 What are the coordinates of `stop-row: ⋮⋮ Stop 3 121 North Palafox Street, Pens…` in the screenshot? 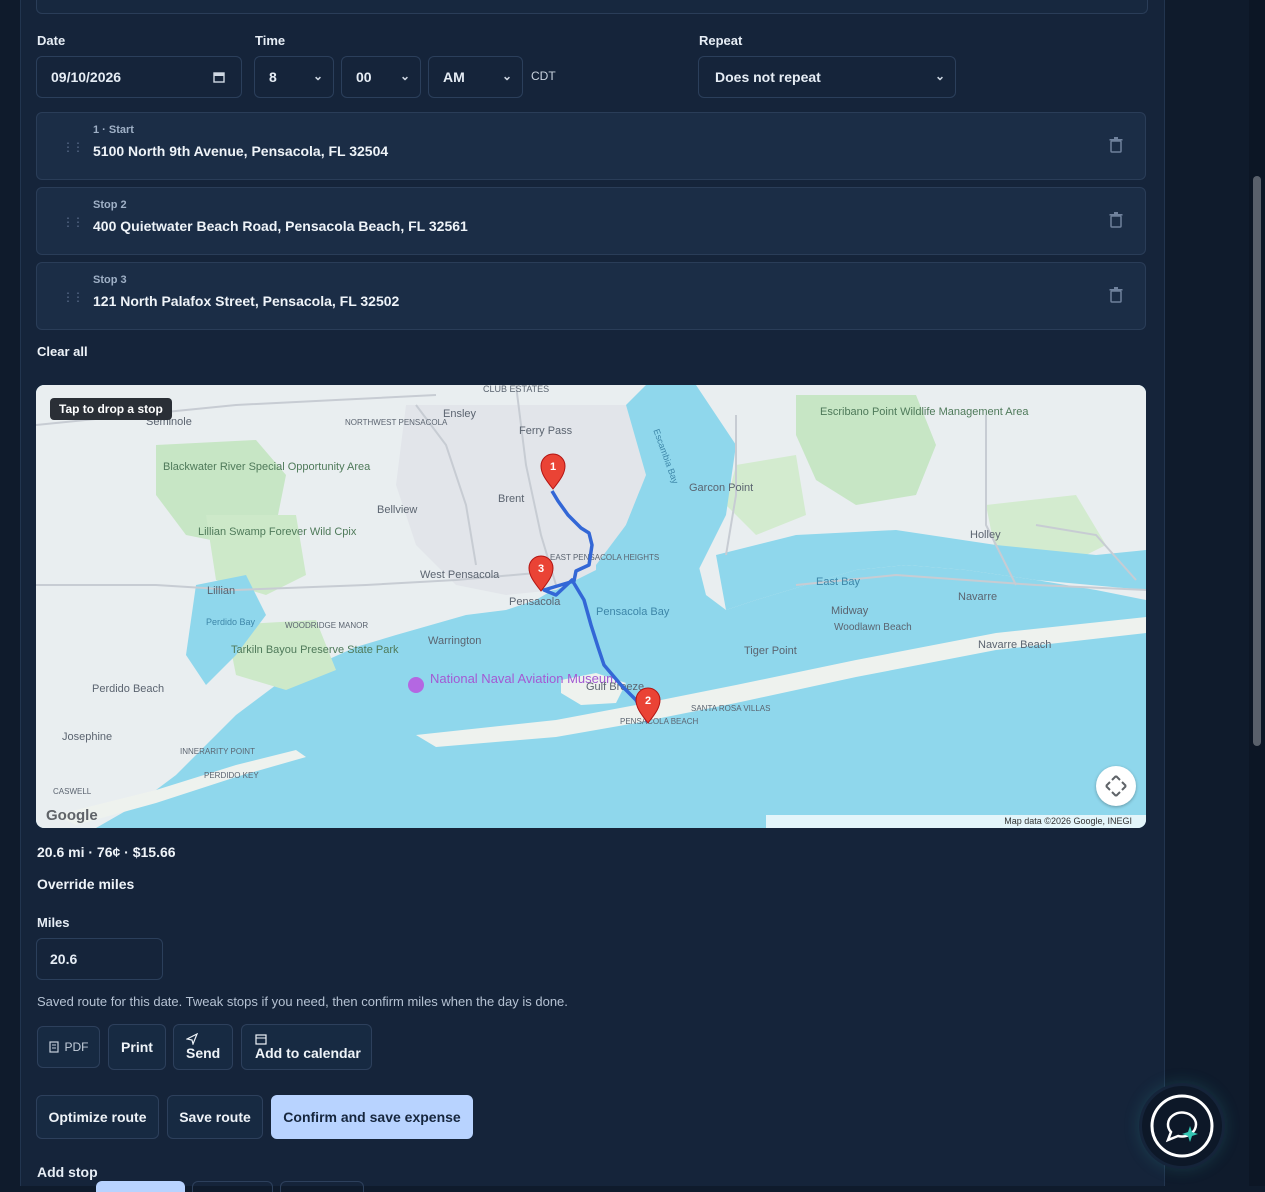 It's located at (591, 296).